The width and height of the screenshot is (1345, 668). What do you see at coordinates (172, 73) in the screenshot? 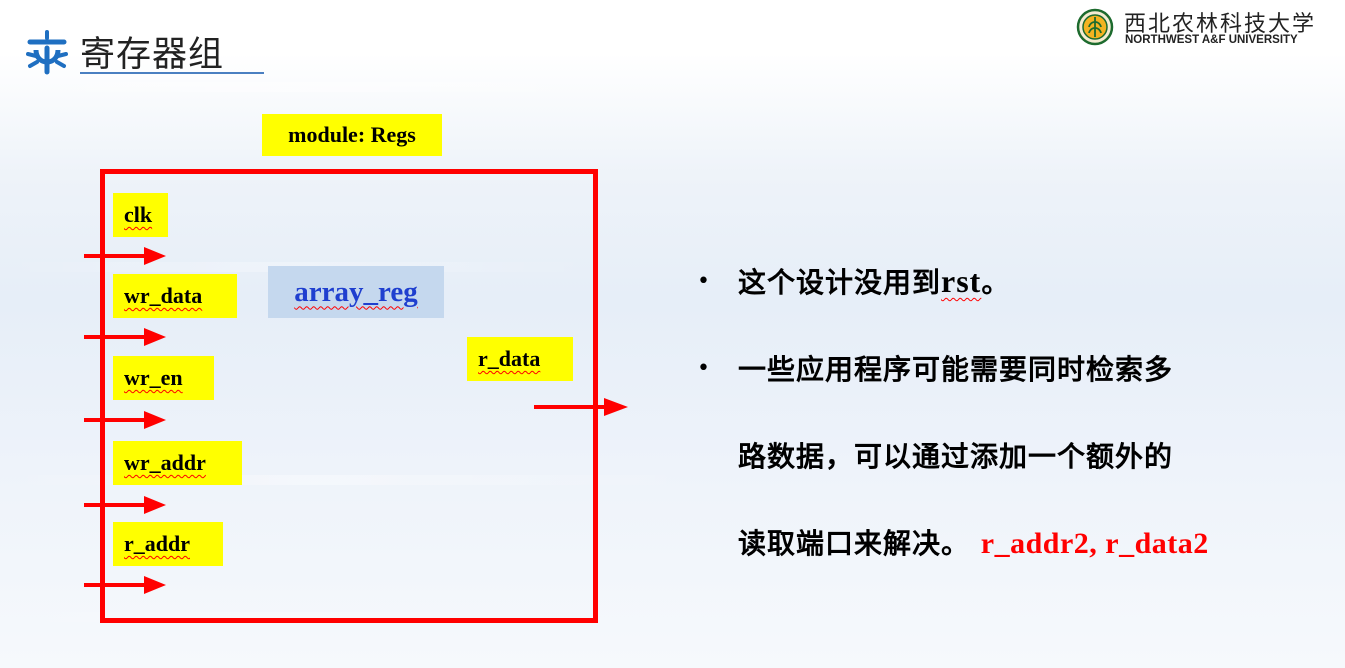
I see `title-underline` at bounding box center [172, 73].